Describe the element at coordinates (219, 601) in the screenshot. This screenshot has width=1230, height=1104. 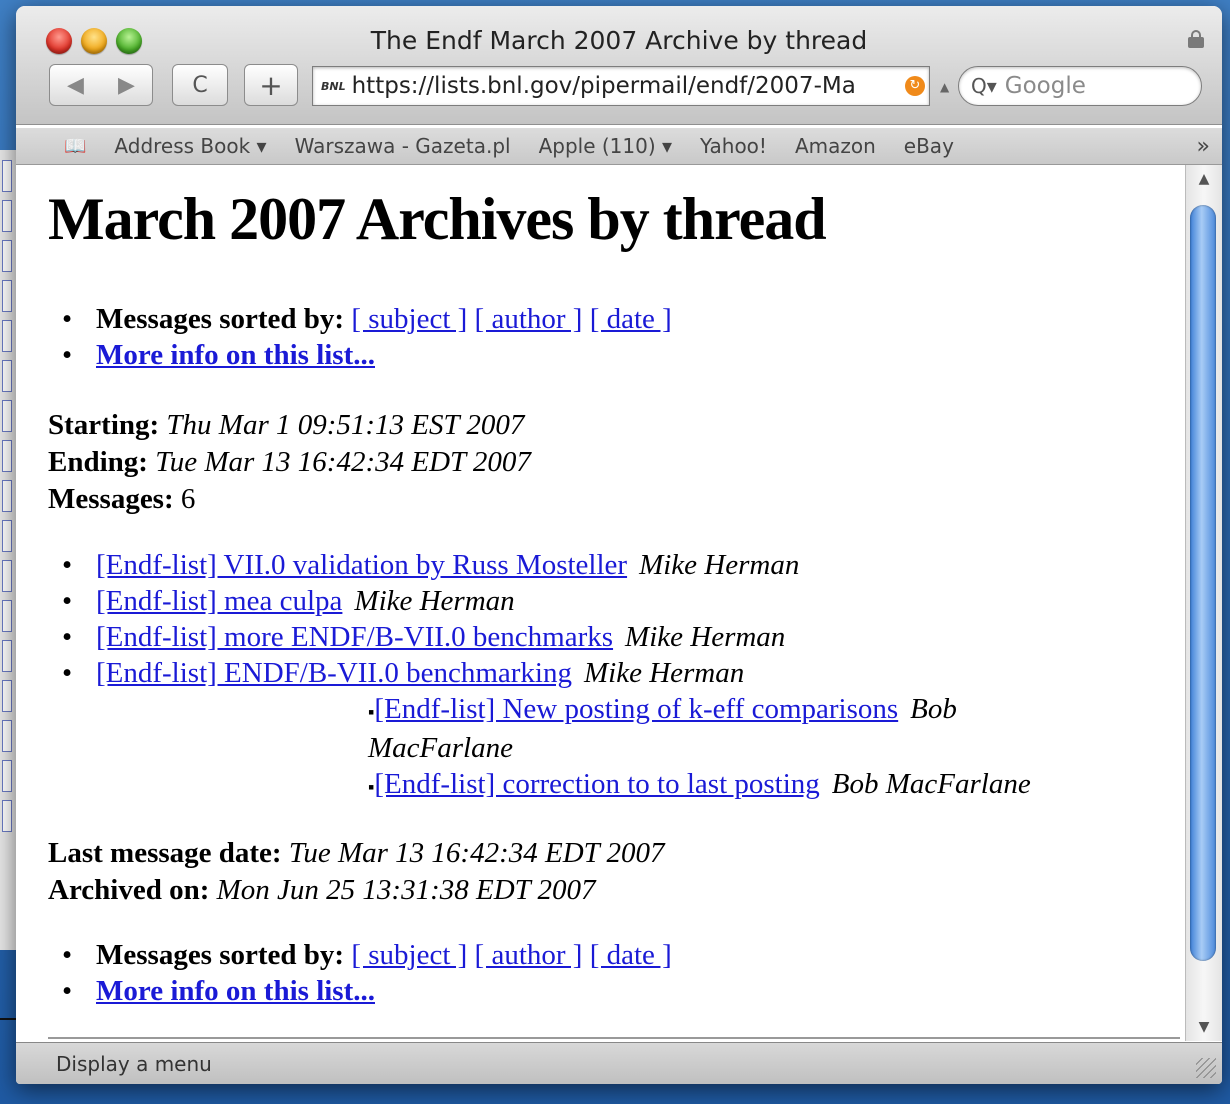
I see `thread-link: [Endf-list] mea culpa` at that location.